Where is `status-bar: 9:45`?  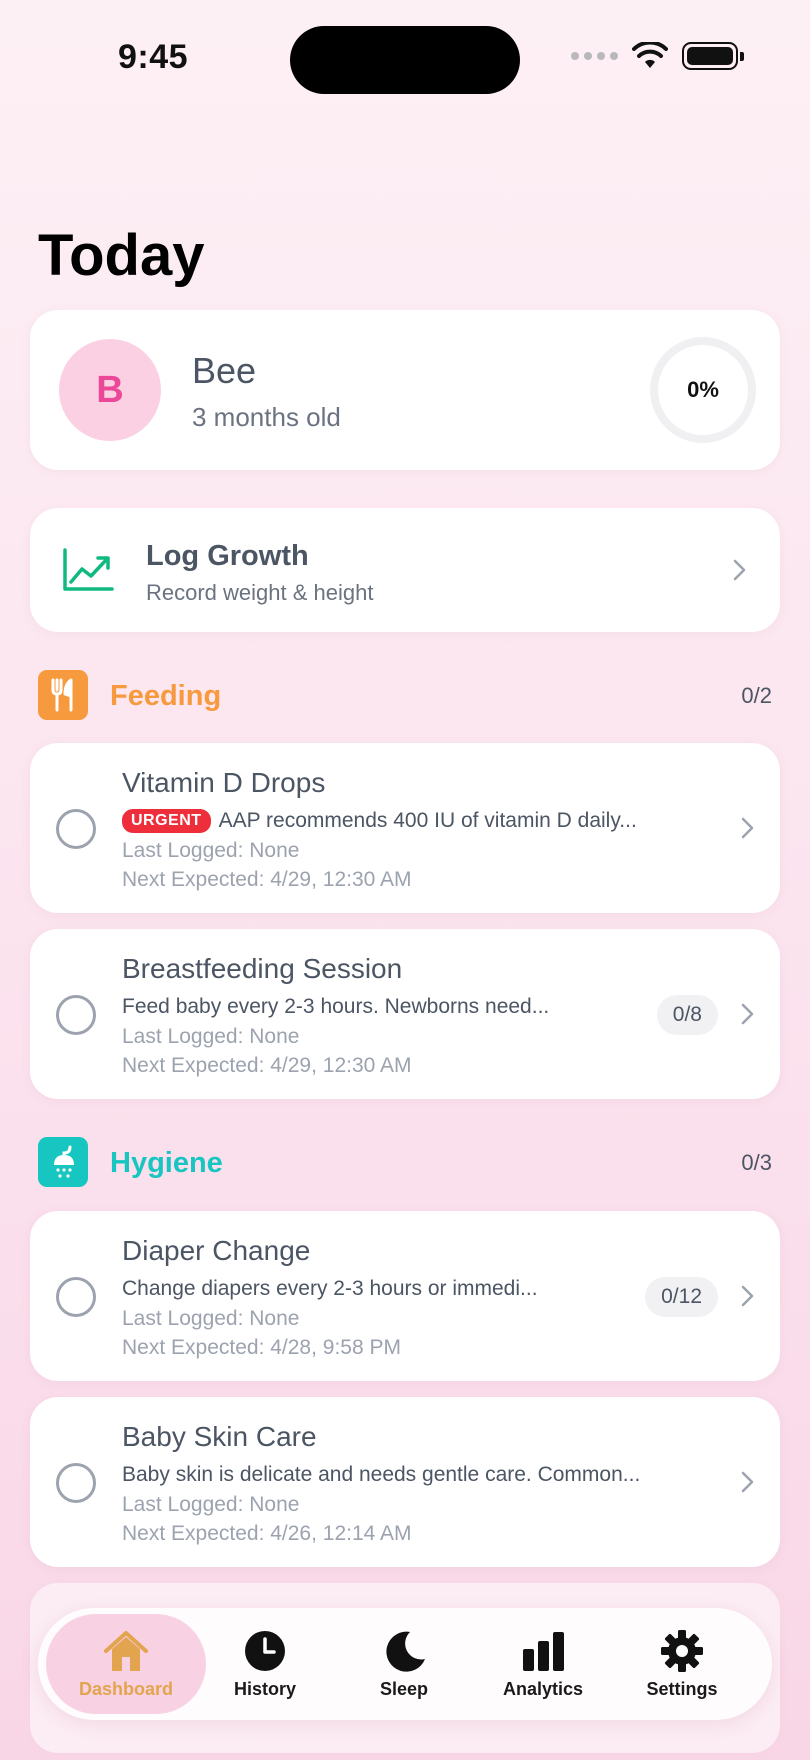 status-bar: 9:45 is located at coordinates (405, 60).